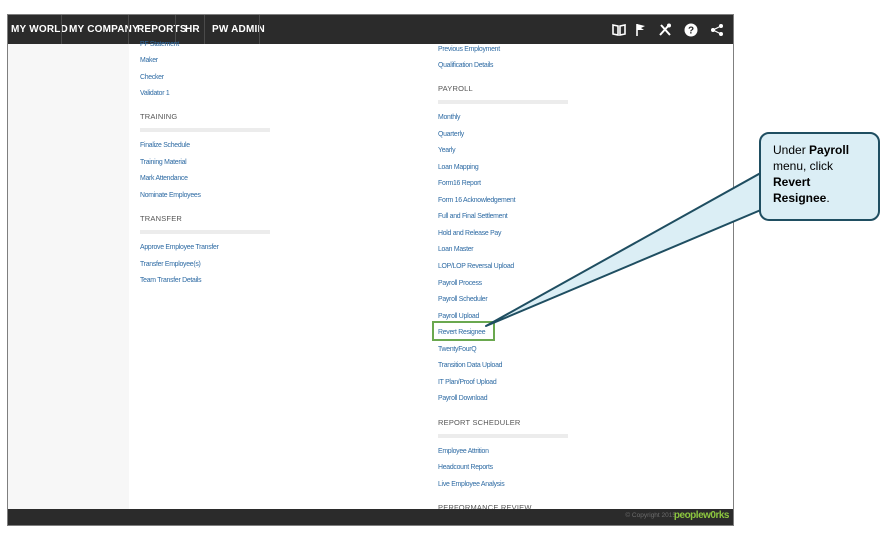  Describe the element at coordinates (465, 64) in the screenshot. I see `menu-item-qualification-details: Qualification Details` at that location.